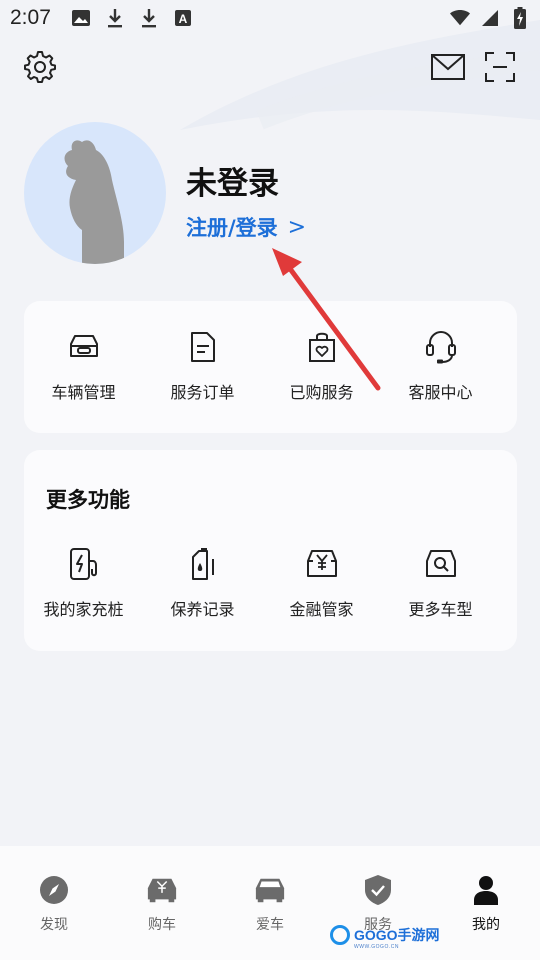 The height and width of the screenshot is (960, 540). What do you see at coordinates (376, 947) in the screenshot?
I see `watermark-subtext: WWW.GOGO.CN` at bounding box center [376, 947].